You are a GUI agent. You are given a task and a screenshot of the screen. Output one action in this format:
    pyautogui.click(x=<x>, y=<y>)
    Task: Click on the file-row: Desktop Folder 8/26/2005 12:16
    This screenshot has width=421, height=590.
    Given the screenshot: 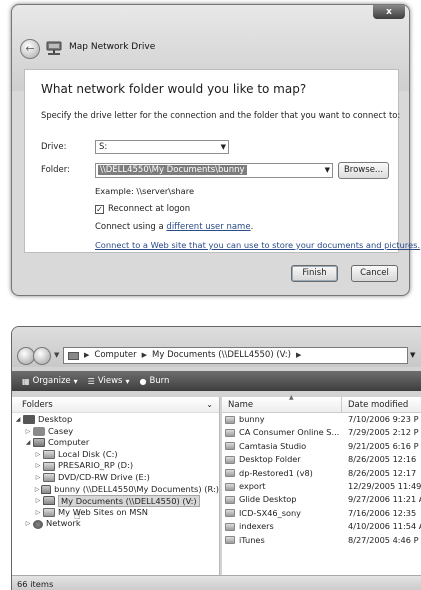 What is the action you would take?
    pyautogui.click(x=321, y=459)
    